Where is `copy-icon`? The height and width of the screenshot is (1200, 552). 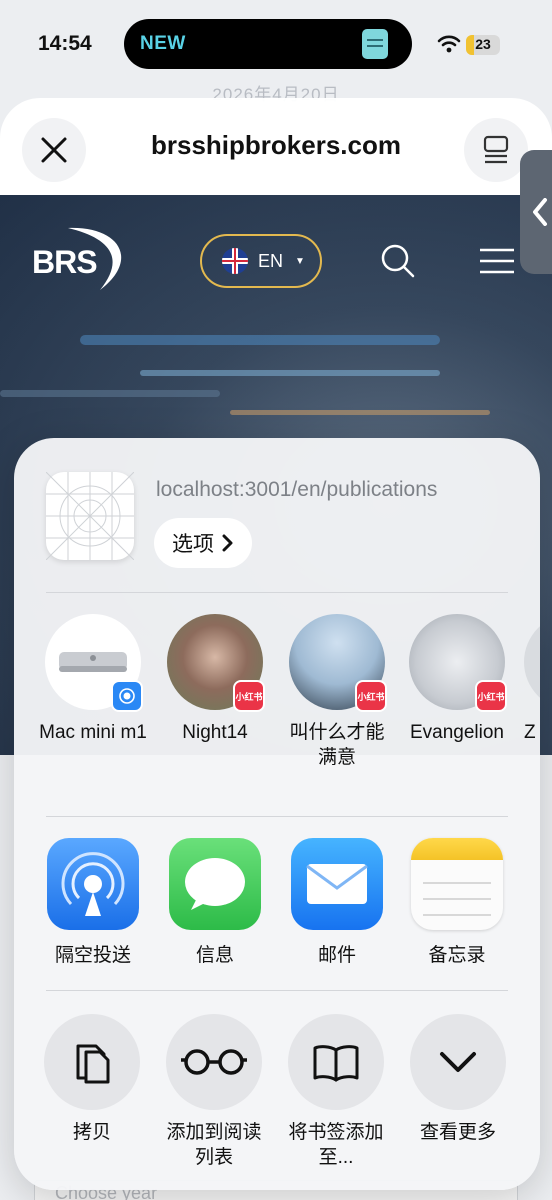 copy-icon is located at coordinates (93, 1064).